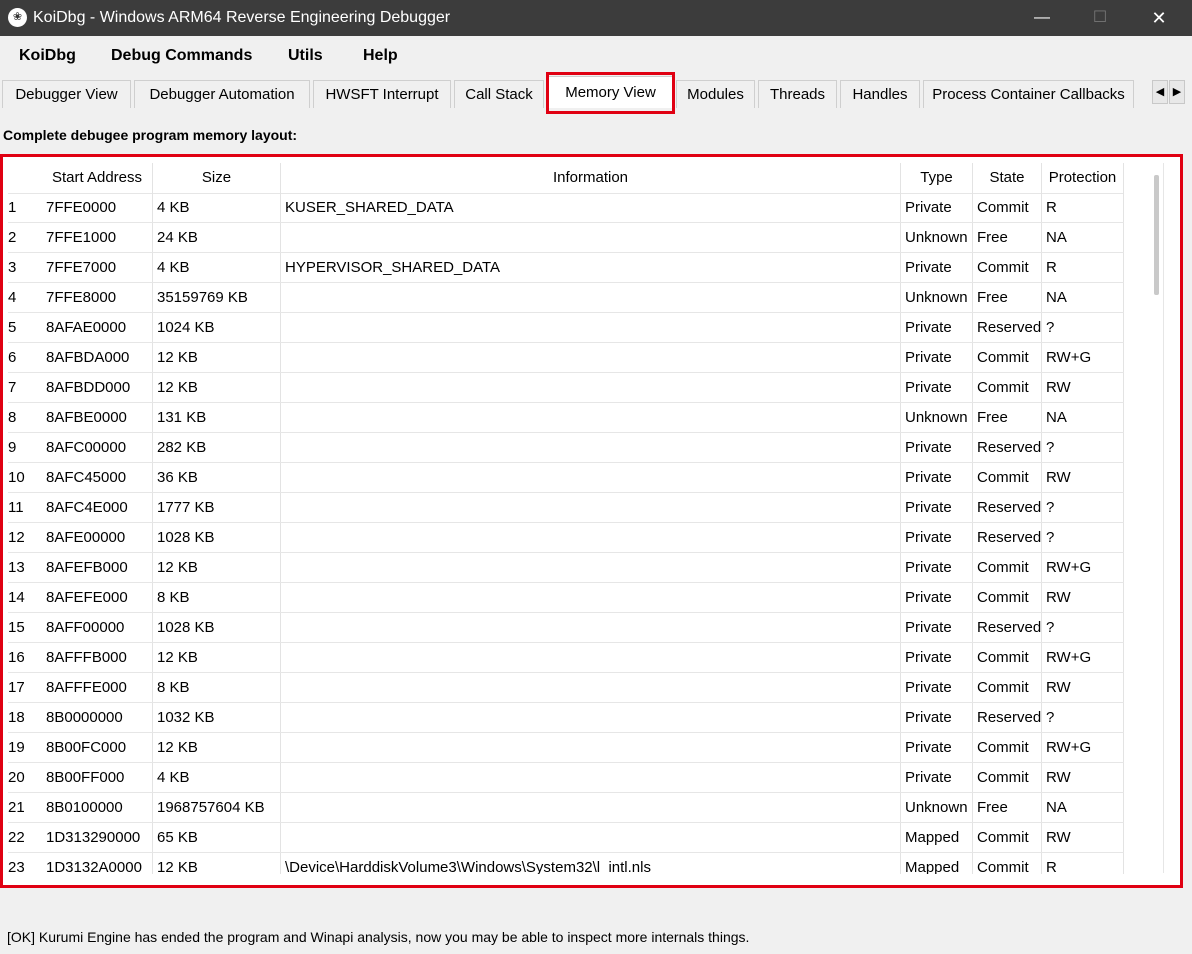 This screenshot has height=954, width=1192. I want to click on header-size: Size, so click(217, 178).